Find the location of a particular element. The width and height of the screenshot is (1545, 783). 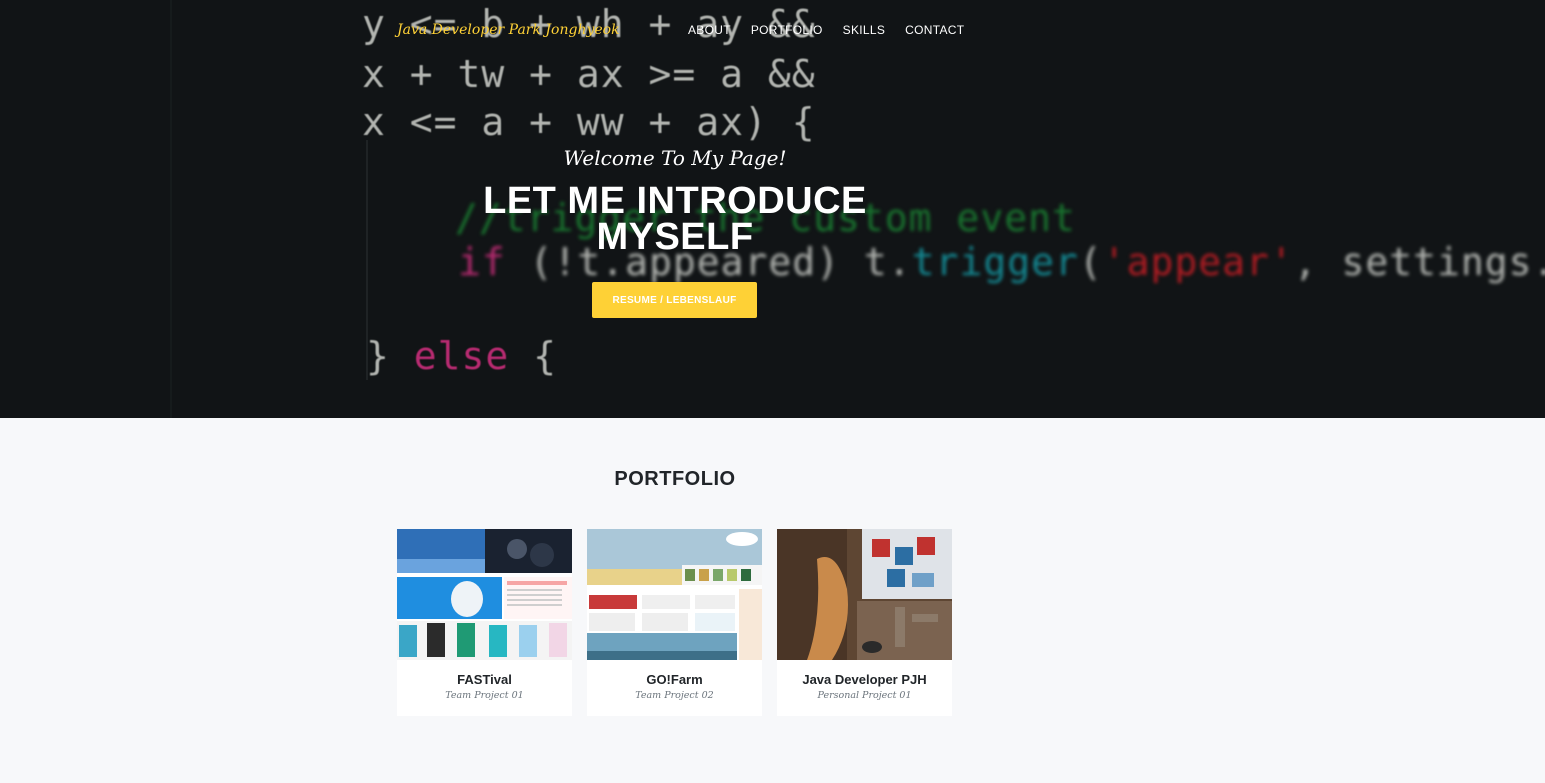

brand-logo: Java Developer Park Jonghyeok is located at coordinates (508, 30).